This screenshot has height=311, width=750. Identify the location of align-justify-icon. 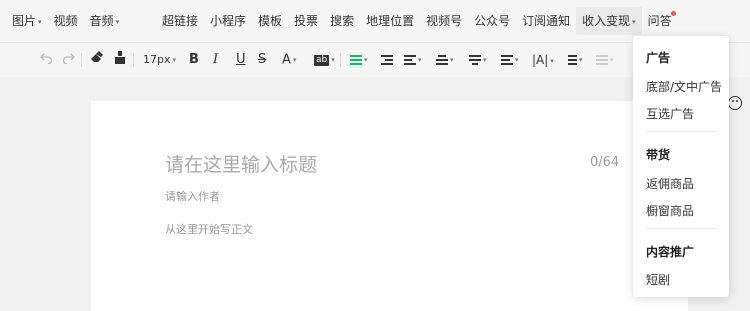
(356, 60).